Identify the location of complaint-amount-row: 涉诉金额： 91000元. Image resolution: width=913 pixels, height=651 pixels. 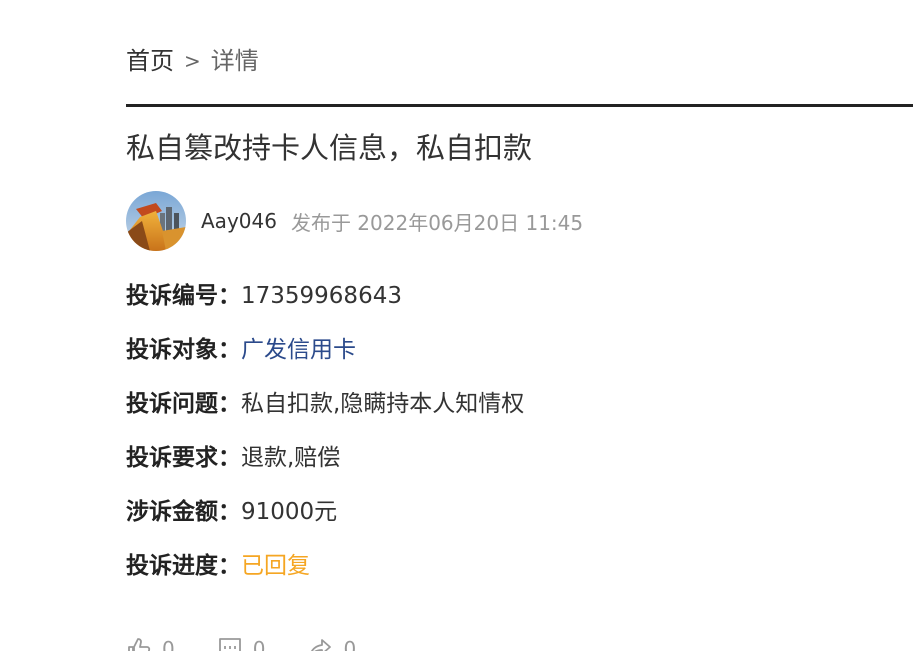
(325, 521).